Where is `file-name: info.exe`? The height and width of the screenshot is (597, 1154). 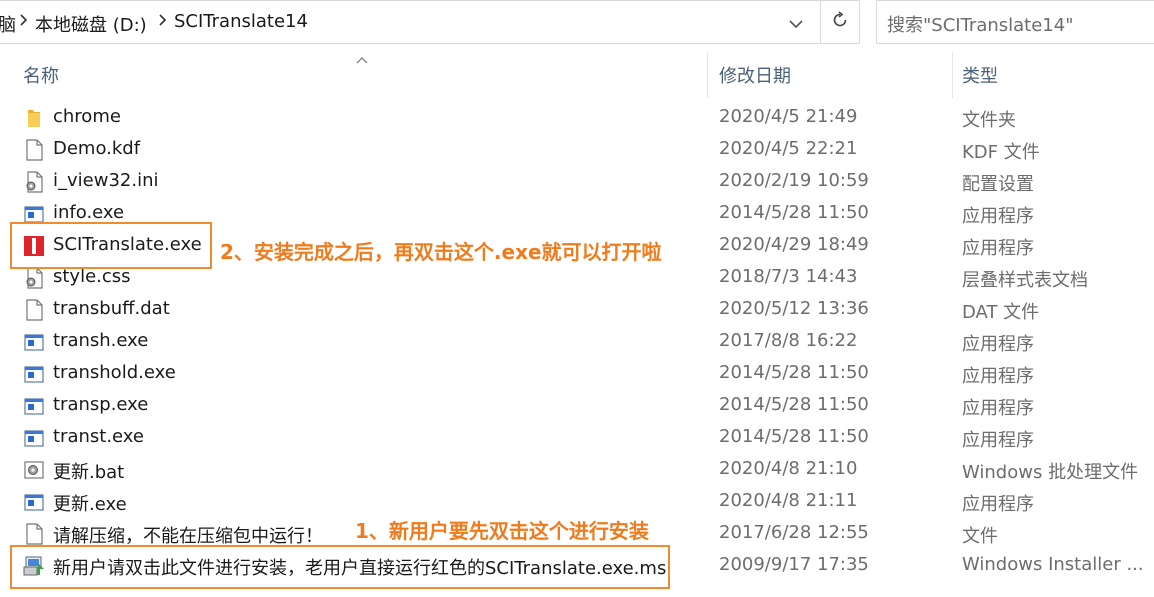 file-name: info.exe is located at coordinates (89, 212).